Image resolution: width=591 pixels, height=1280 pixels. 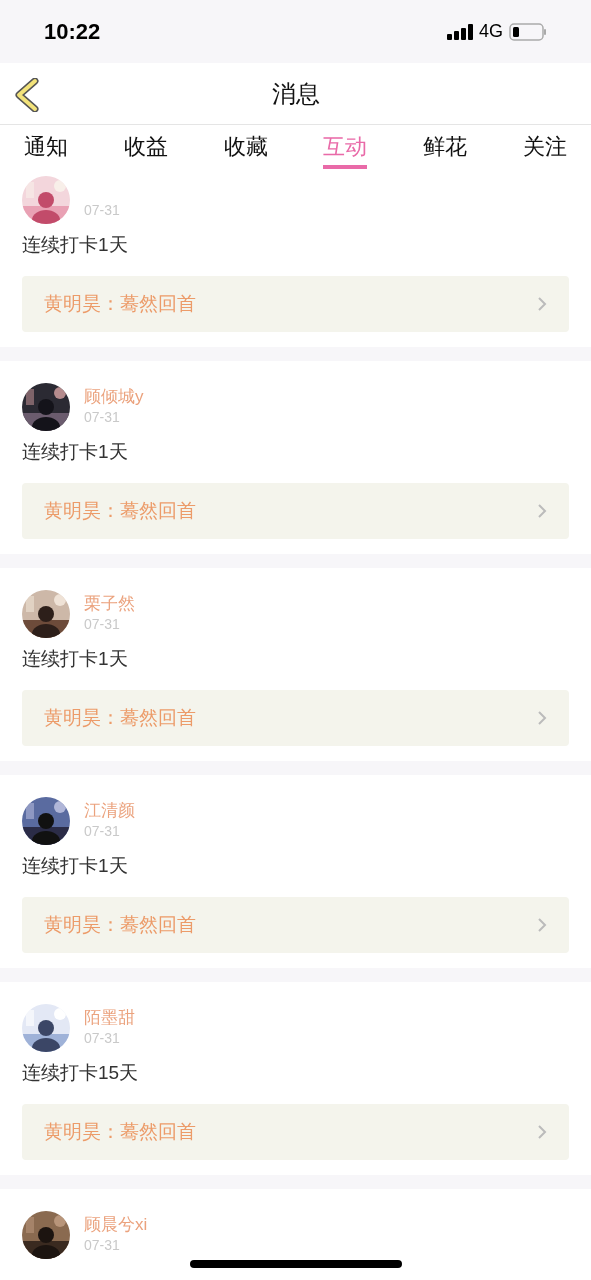 I want to click on tab: 收益, so click(x=145, y=147).